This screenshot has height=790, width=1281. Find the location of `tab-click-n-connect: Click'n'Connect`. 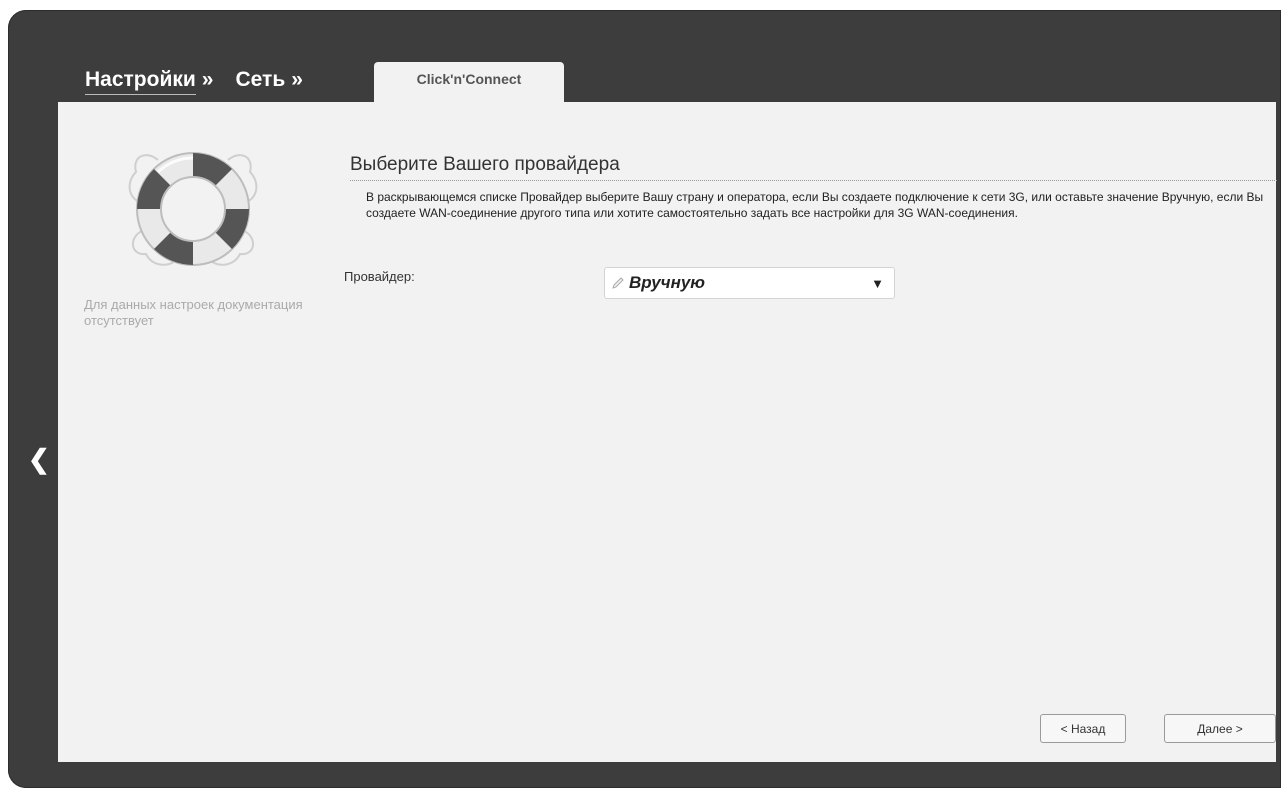

tab-click-n-connect: Click'n'Connect is located at coordinates (469, 82).